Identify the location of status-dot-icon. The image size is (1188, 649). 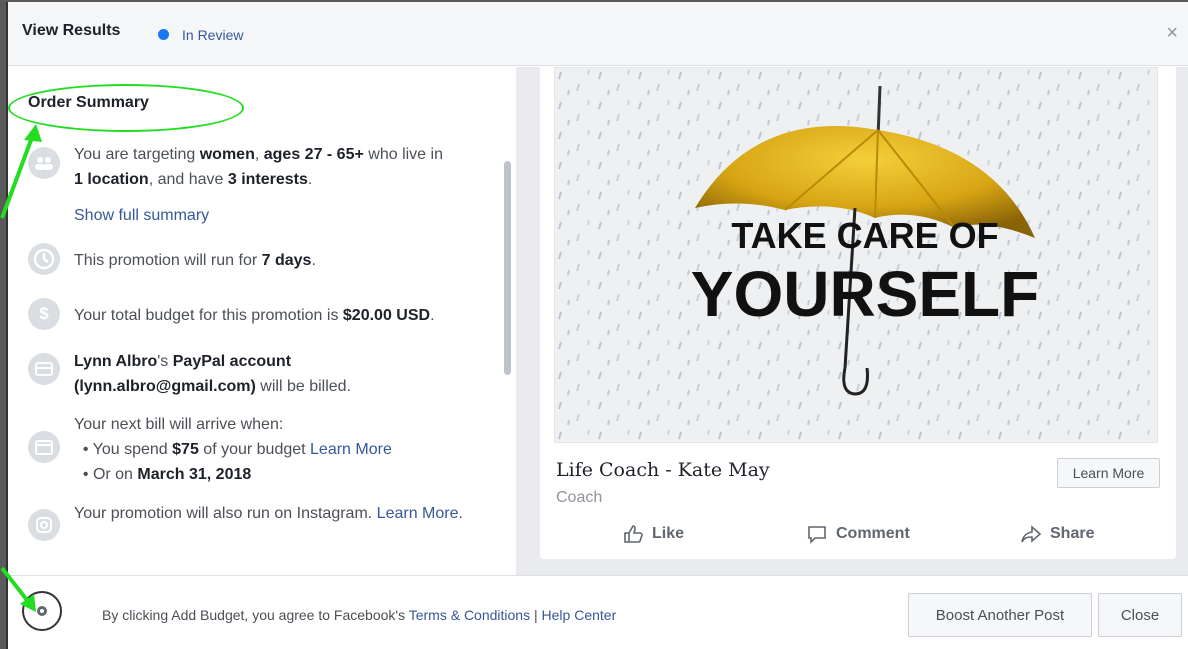
(163, 34).